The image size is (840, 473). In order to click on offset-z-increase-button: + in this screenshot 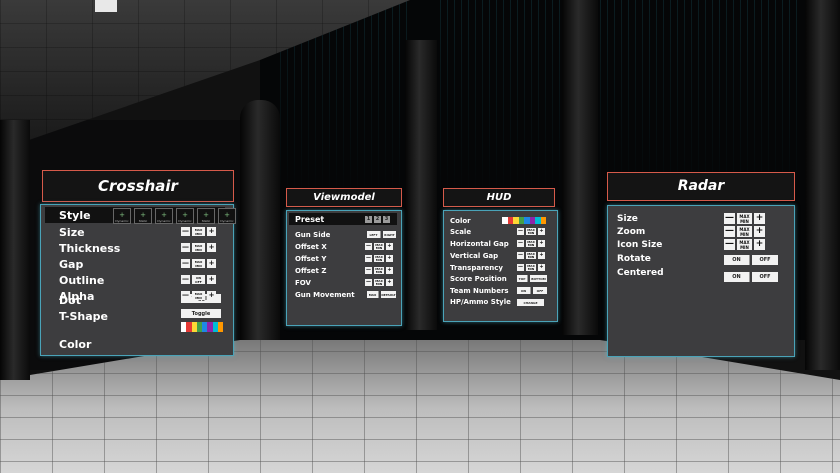, I will do `click(389, 270)`.